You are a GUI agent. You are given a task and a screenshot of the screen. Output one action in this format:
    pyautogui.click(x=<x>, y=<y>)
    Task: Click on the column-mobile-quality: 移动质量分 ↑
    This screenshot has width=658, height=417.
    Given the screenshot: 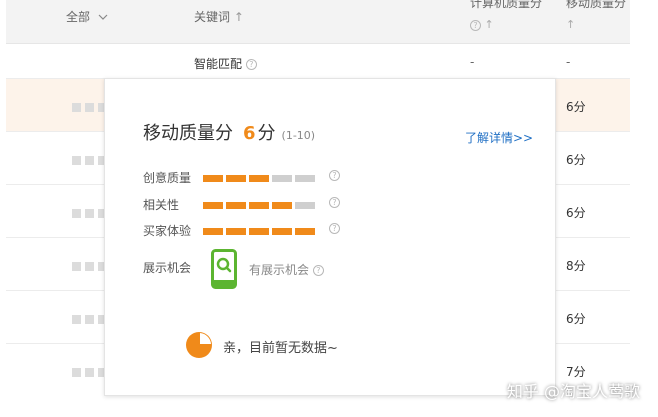 What is the action you would take?
    pyautogui.click(x=596, y=16)
    